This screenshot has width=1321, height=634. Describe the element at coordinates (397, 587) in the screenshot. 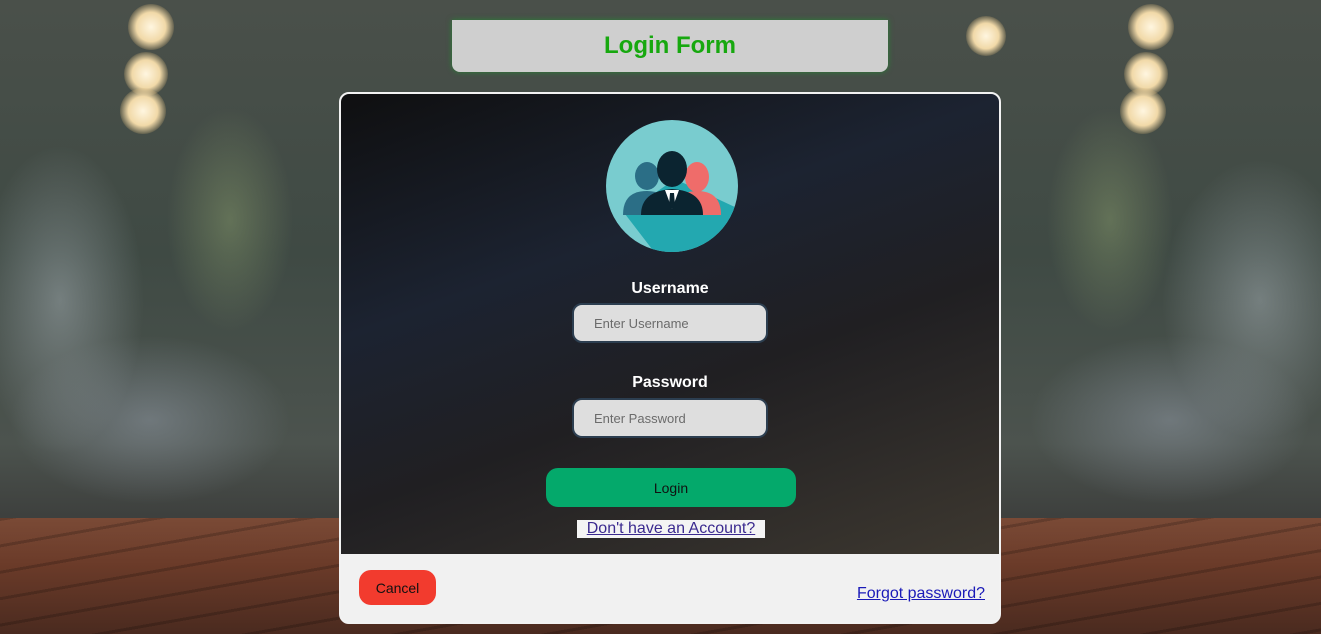

I see `cancel-button: Cancel` at that location.